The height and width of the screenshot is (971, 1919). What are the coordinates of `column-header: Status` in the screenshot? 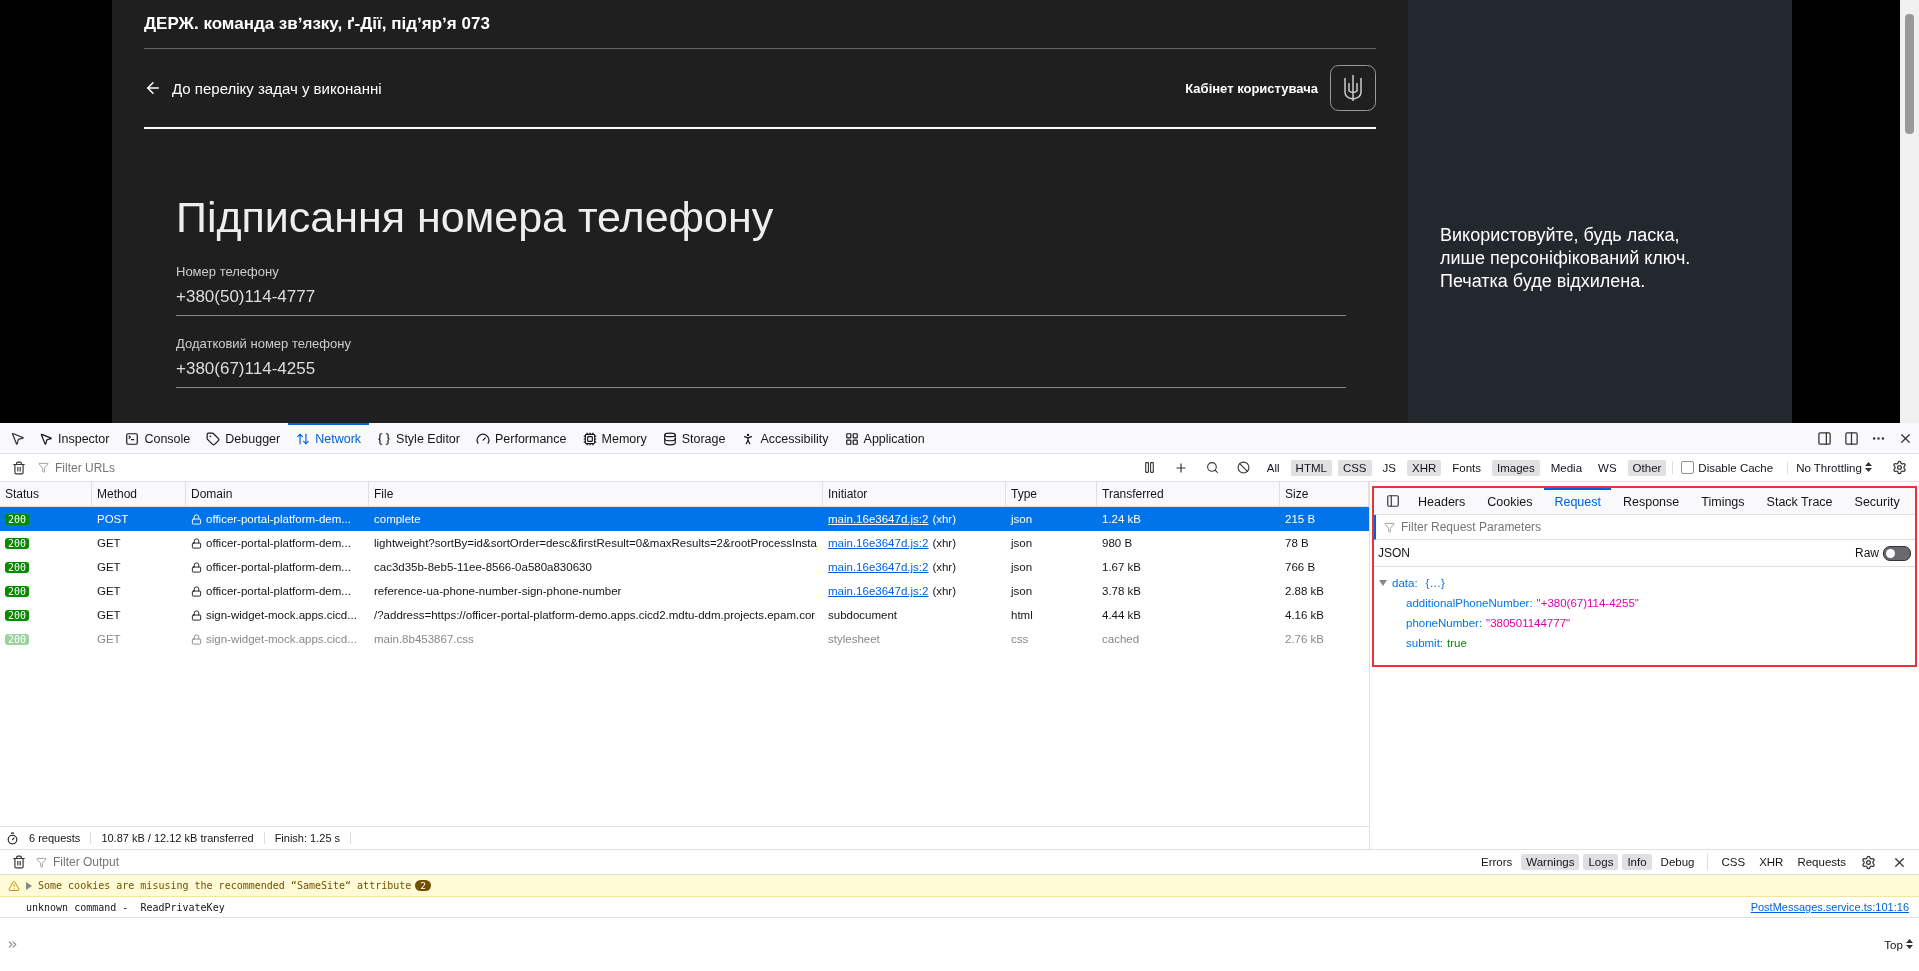 It's located at (46, 494).